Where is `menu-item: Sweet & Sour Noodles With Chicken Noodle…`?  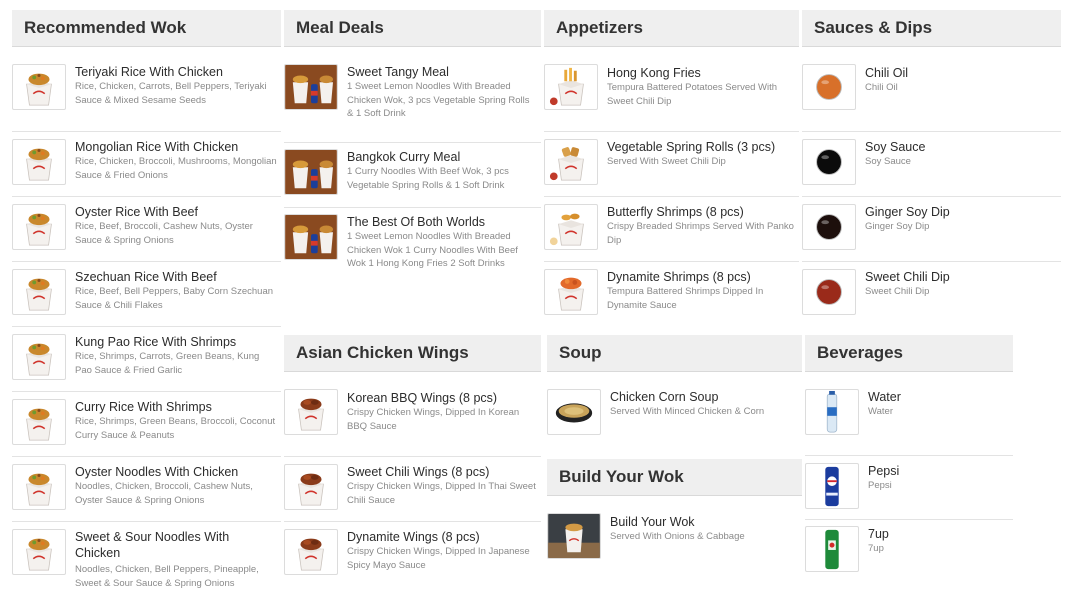
menu-item: Sweet & Sour Noodles With Chicken Noodle… is located at coordinates (146, 562).